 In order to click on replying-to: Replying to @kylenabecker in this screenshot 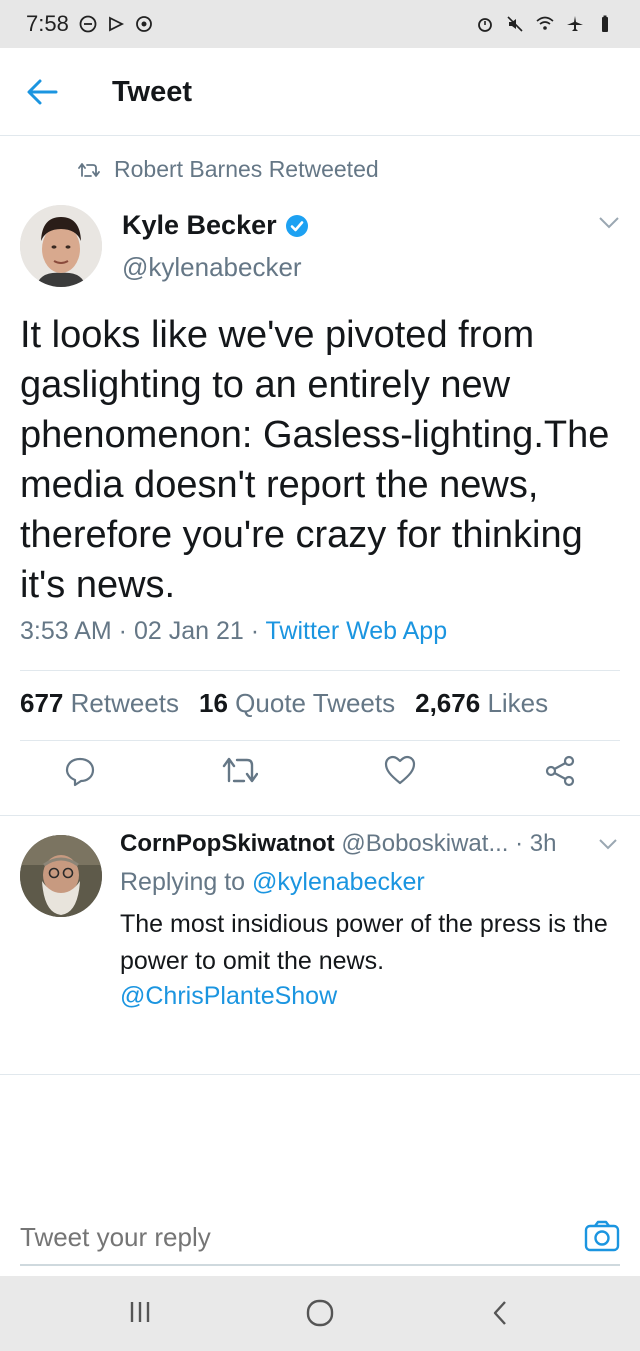, I will do `click(272, 882)`.